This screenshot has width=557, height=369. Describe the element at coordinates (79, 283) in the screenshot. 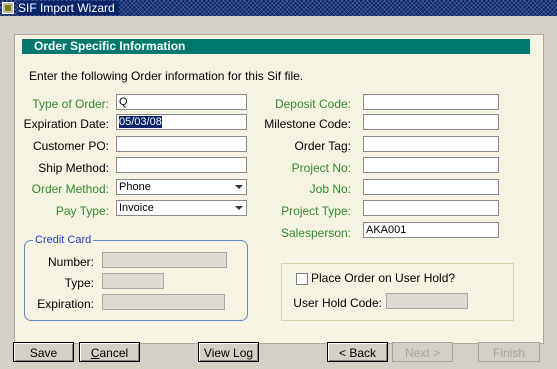

I see `cc-type-label: Type:` at that location.